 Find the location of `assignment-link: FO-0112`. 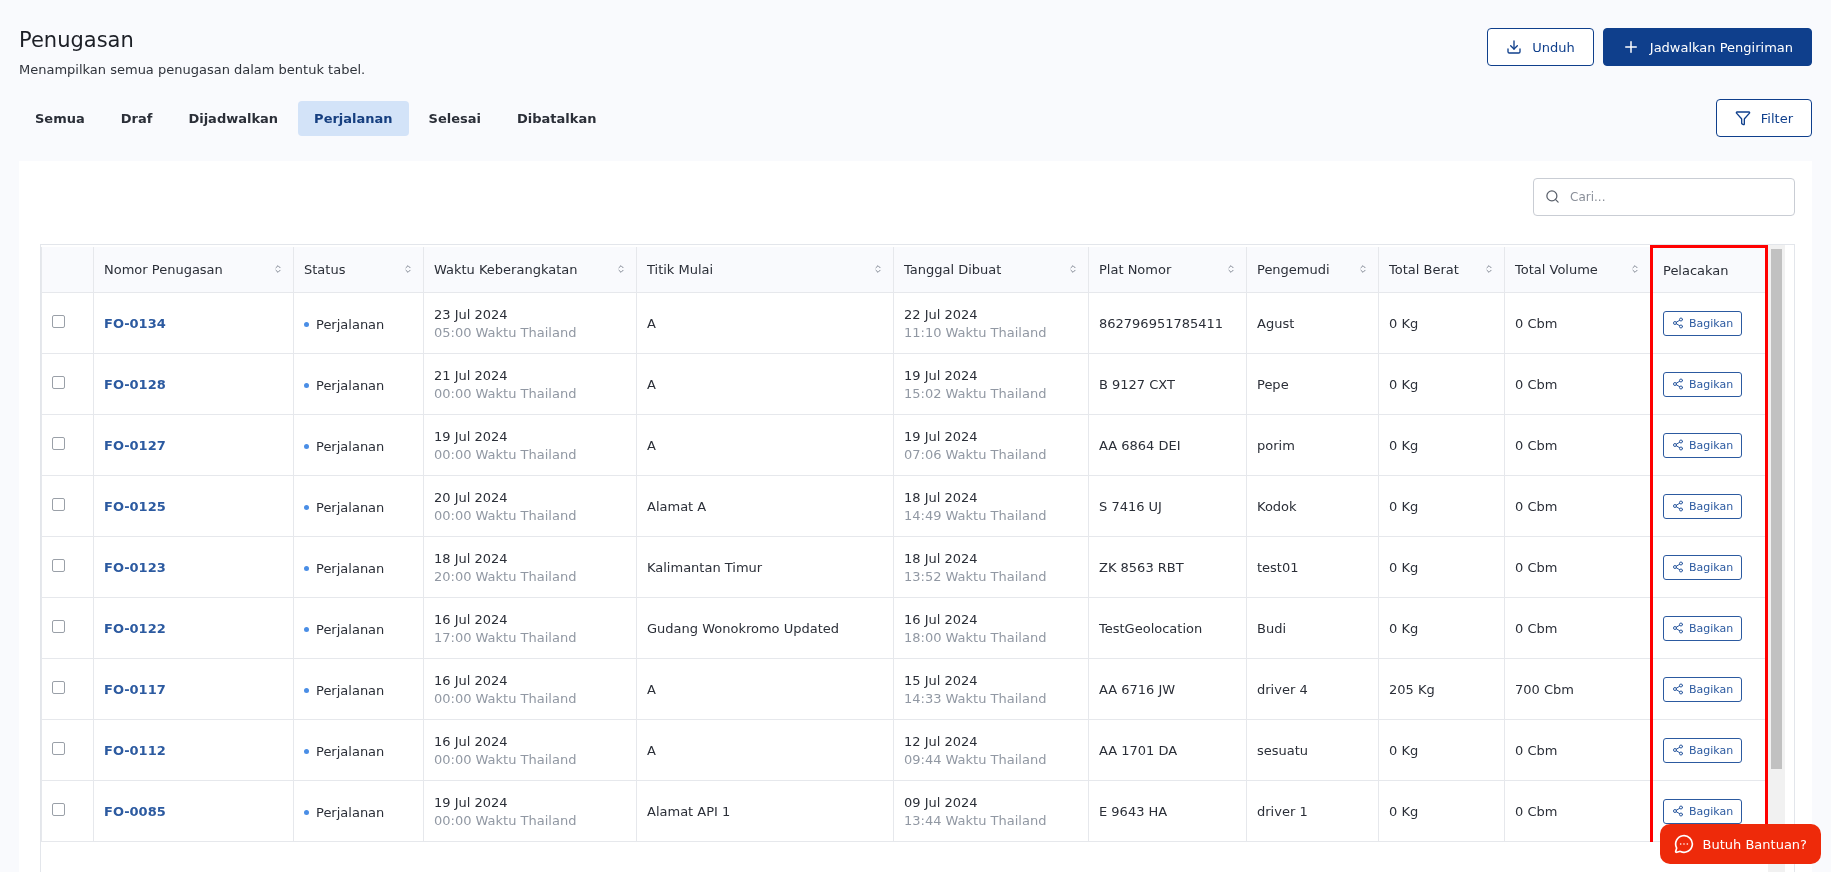

assignment-link: FO-0112 is located at coordinates (135, 750).